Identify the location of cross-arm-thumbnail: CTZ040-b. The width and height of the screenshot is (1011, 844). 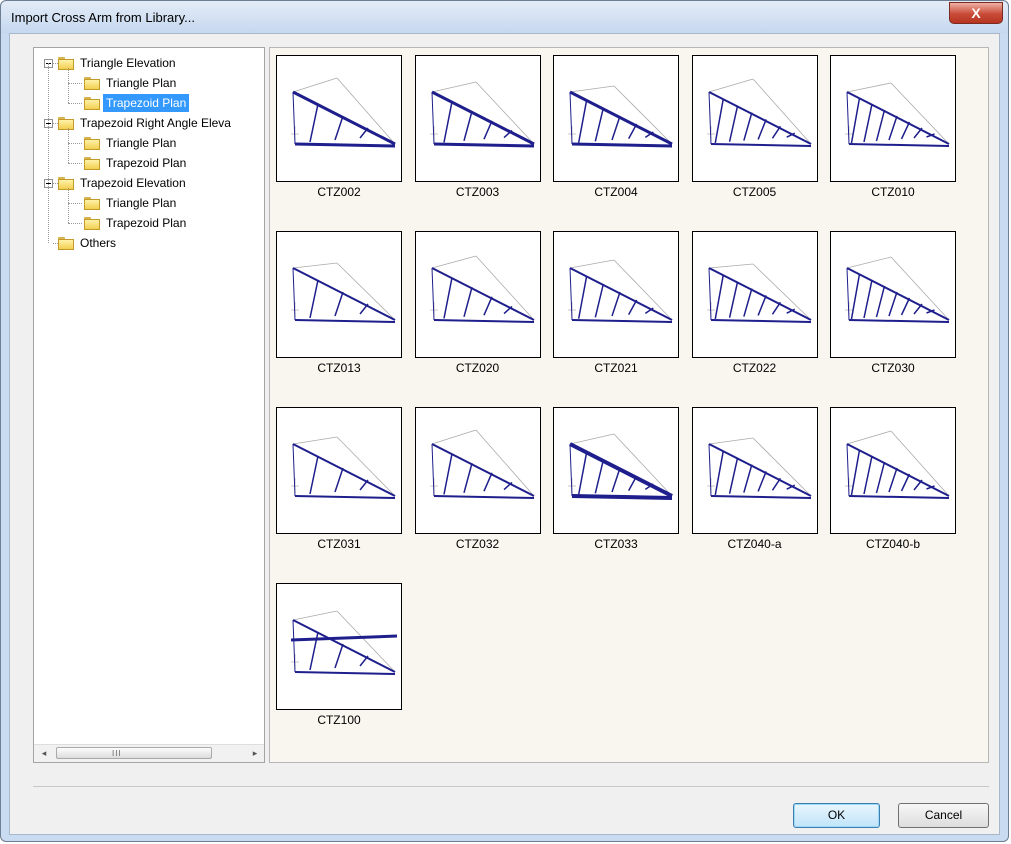
(893, 479).